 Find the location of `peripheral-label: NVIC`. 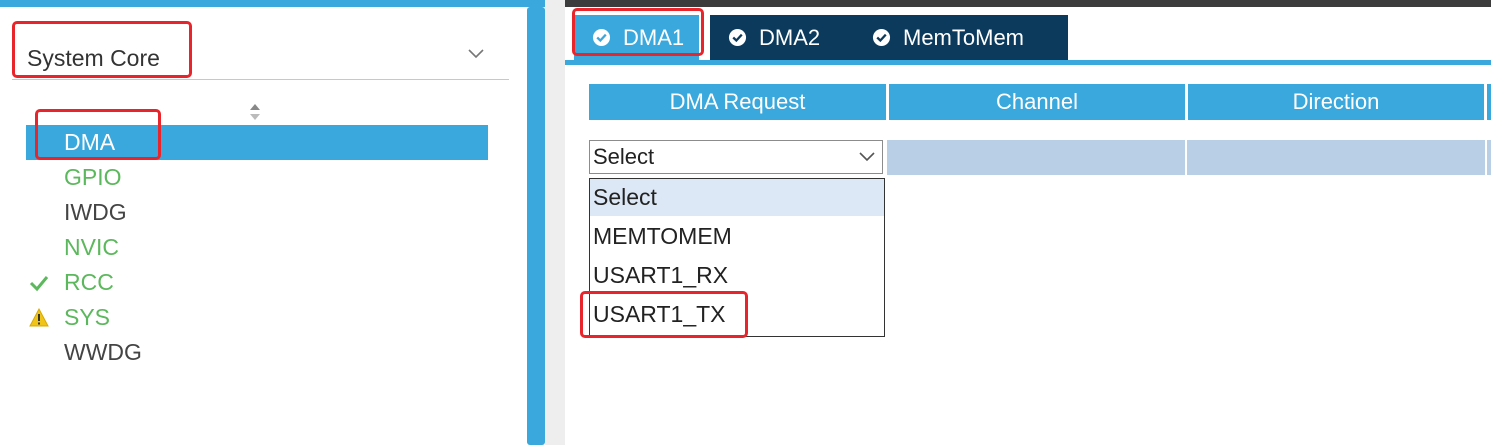

peripheral-label: NVIC is located at coordinates (91, 247).